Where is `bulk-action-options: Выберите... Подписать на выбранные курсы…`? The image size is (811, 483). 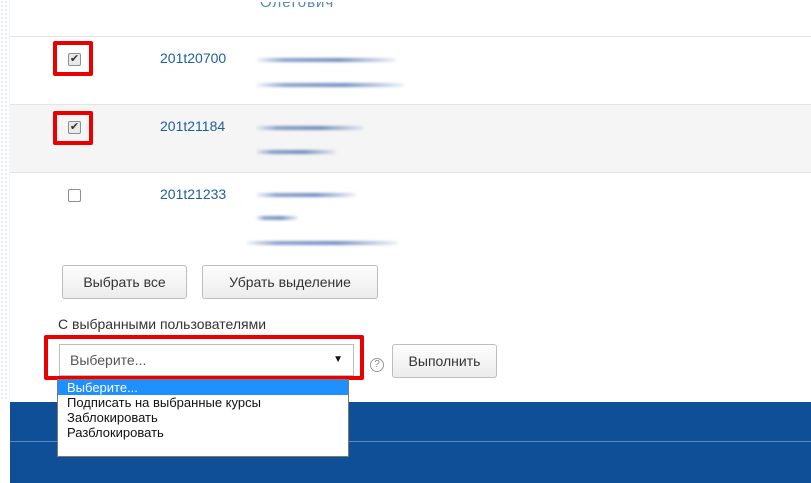
bulk-action-options: Выберите... Подписать на выбранные курсы… is located at coordinates (203, 418).